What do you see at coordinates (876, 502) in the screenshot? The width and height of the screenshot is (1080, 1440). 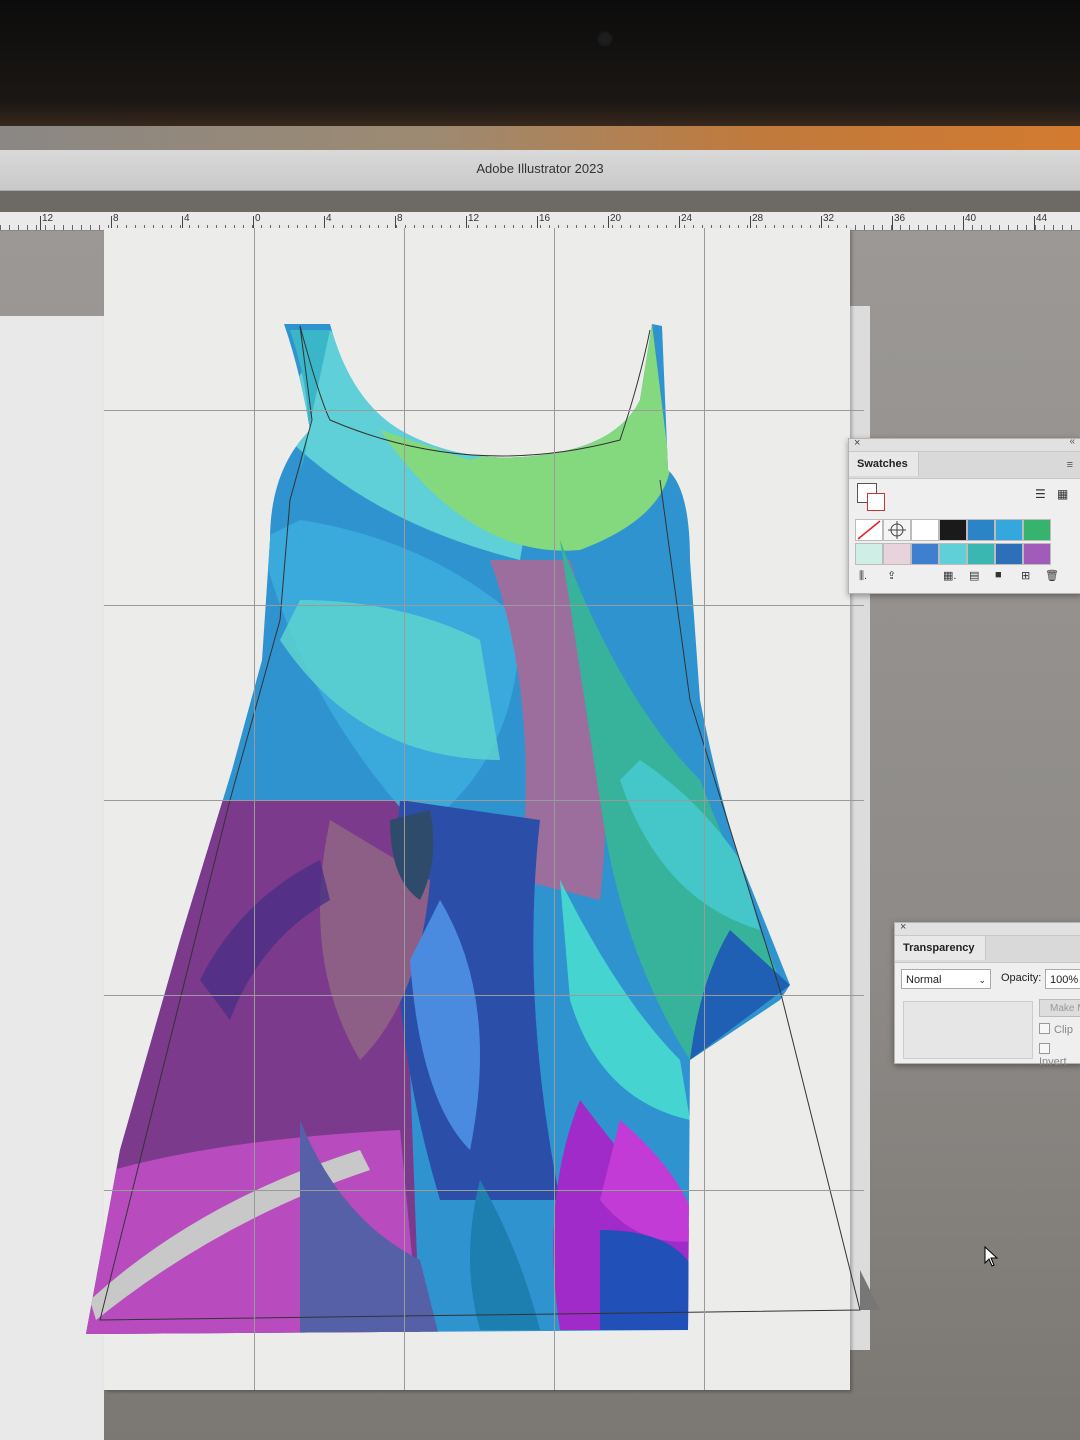 I see `stroke-swatch` at bounding box center [876, 502].